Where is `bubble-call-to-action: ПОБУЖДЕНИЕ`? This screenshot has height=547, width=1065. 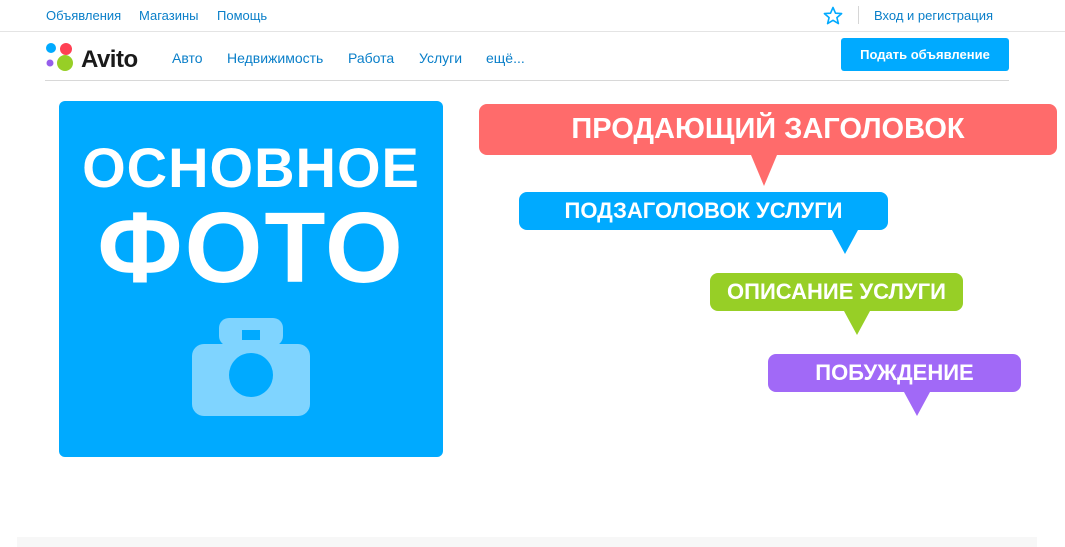
bubble-call-to-action: ПОБУЖДЕНИЕ is located at coordinates (894, 385).